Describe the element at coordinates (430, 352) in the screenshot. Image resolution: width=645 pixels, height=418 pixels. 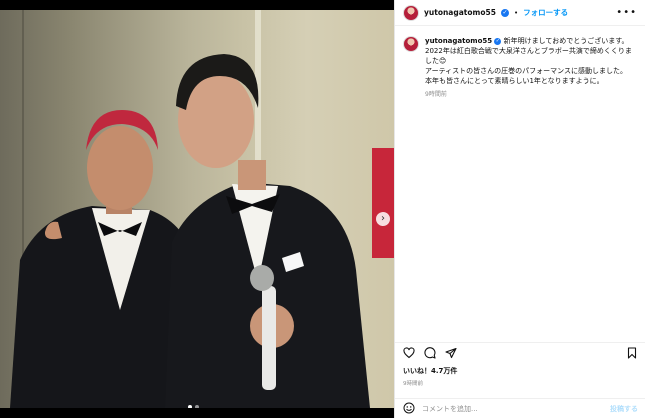
I see `comment-icon` at that location.